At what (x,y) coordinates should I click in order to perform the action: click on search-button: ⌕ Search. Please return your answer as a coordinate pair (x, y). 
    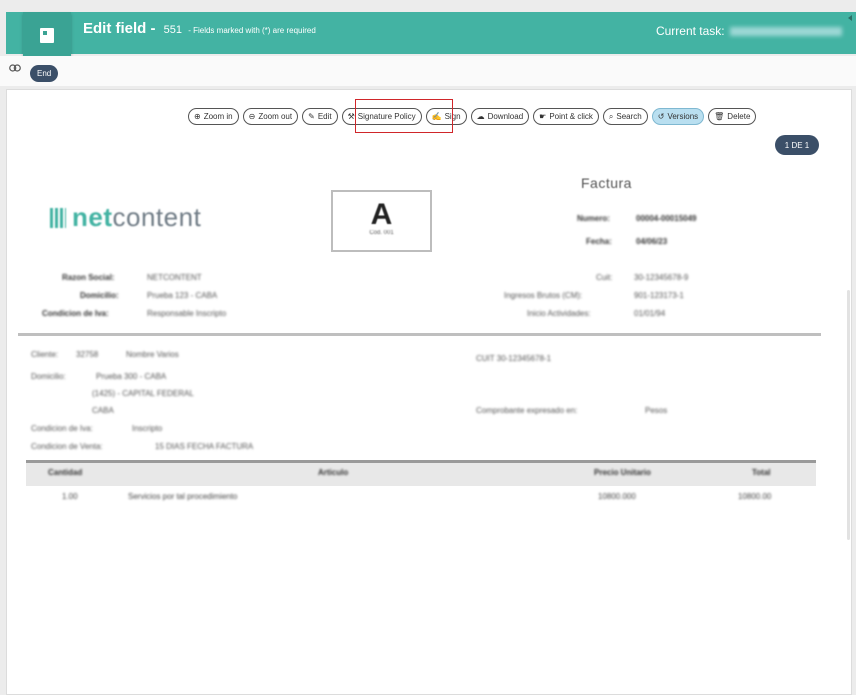
    Looking at the image, I should click on (625, 116).